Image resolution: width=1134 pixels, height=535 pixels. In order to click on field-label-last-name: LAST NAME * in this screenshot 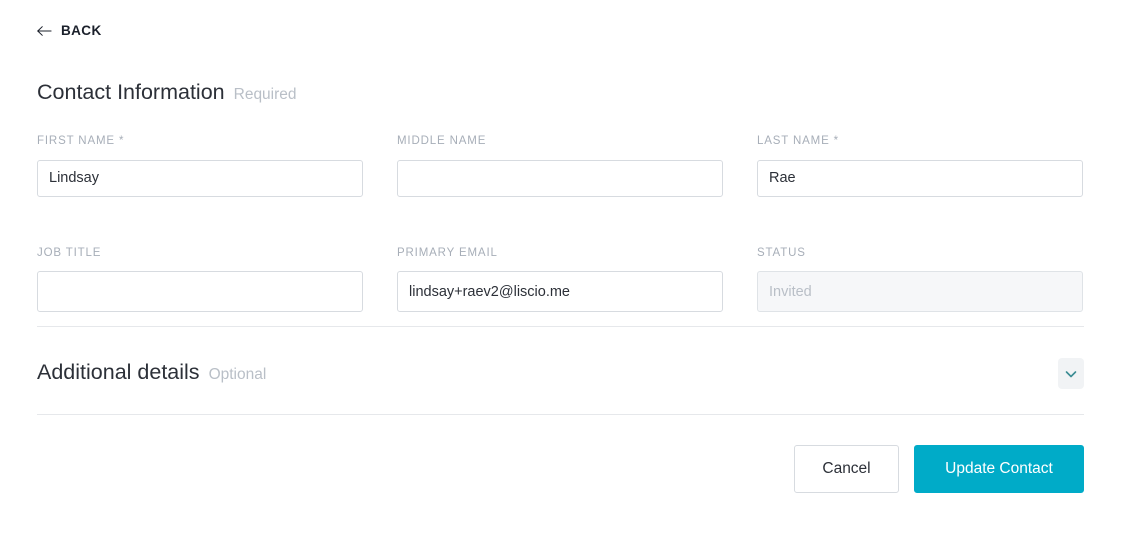, I will do `click(920, 141)`.